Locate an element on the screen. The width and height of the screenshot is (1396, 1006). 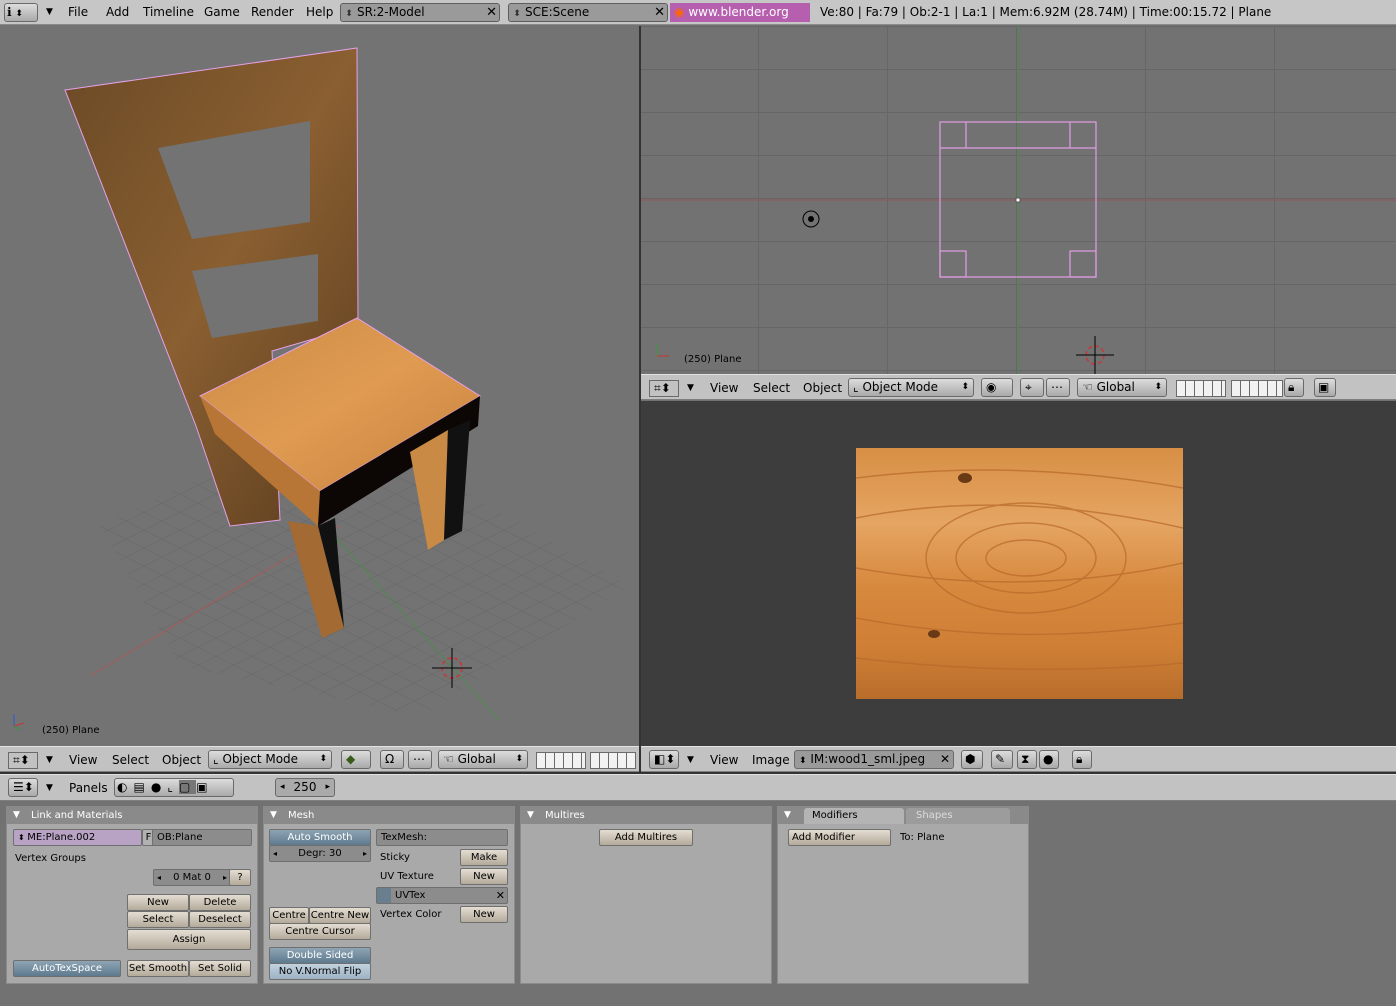
panel-title: Link and Materials is located at coordinates (132, 815).